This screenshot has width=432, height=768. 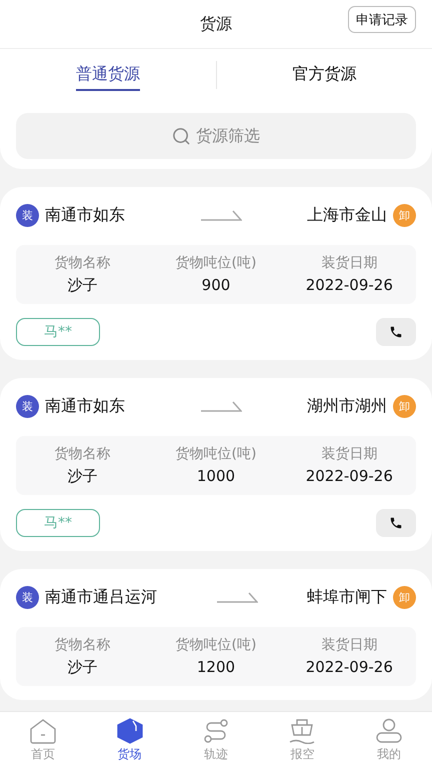 I want to click on search-field: 货源筛选, so click(x=216, y=136).